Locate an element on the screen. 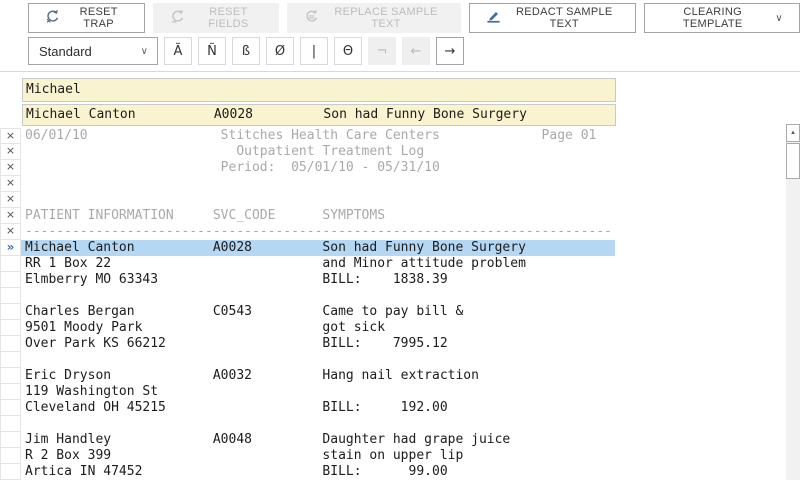 Image resolution: width=800 pixels, height=480 pixels. trap-type-select: Standard ∨ is located at coordinates (93, 51).